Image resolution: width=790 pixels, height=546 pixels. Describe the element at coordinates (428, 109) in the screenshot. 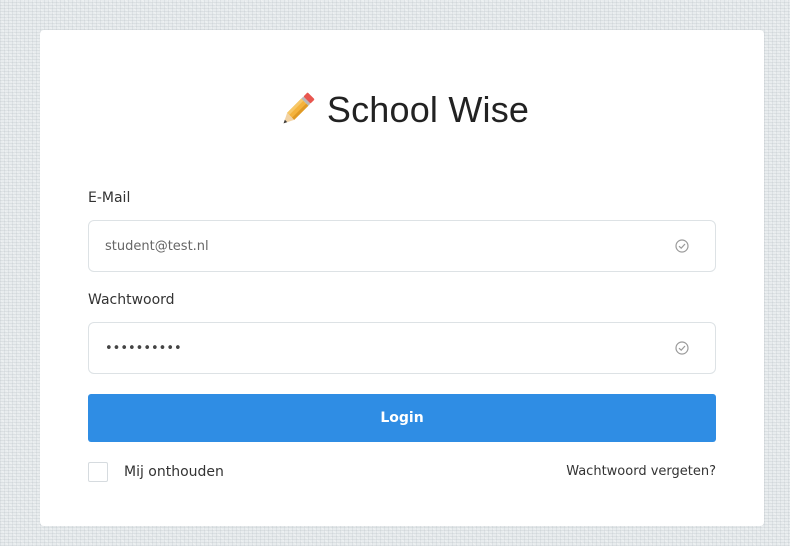

I see `app-title: School Wise` at that location.